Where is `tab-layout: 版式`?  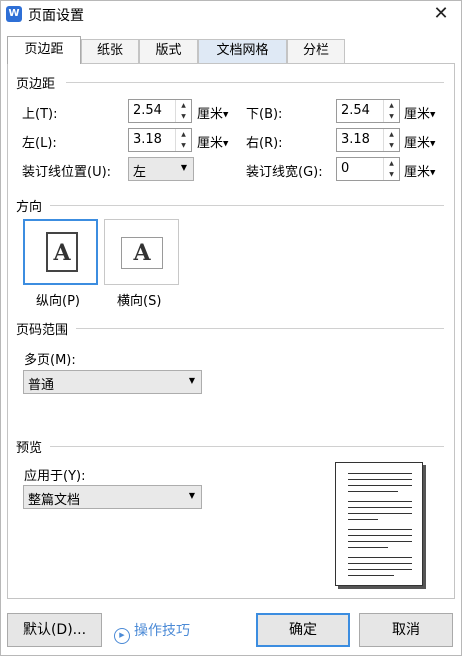
tab-layout: 版式 is located at coordinates (168, 51).